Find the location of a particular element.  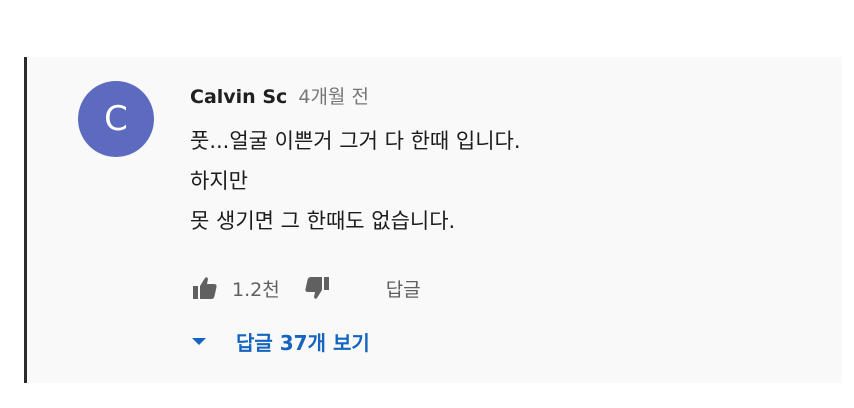

thumbs-down-icon is located at coordinates (317, 288).